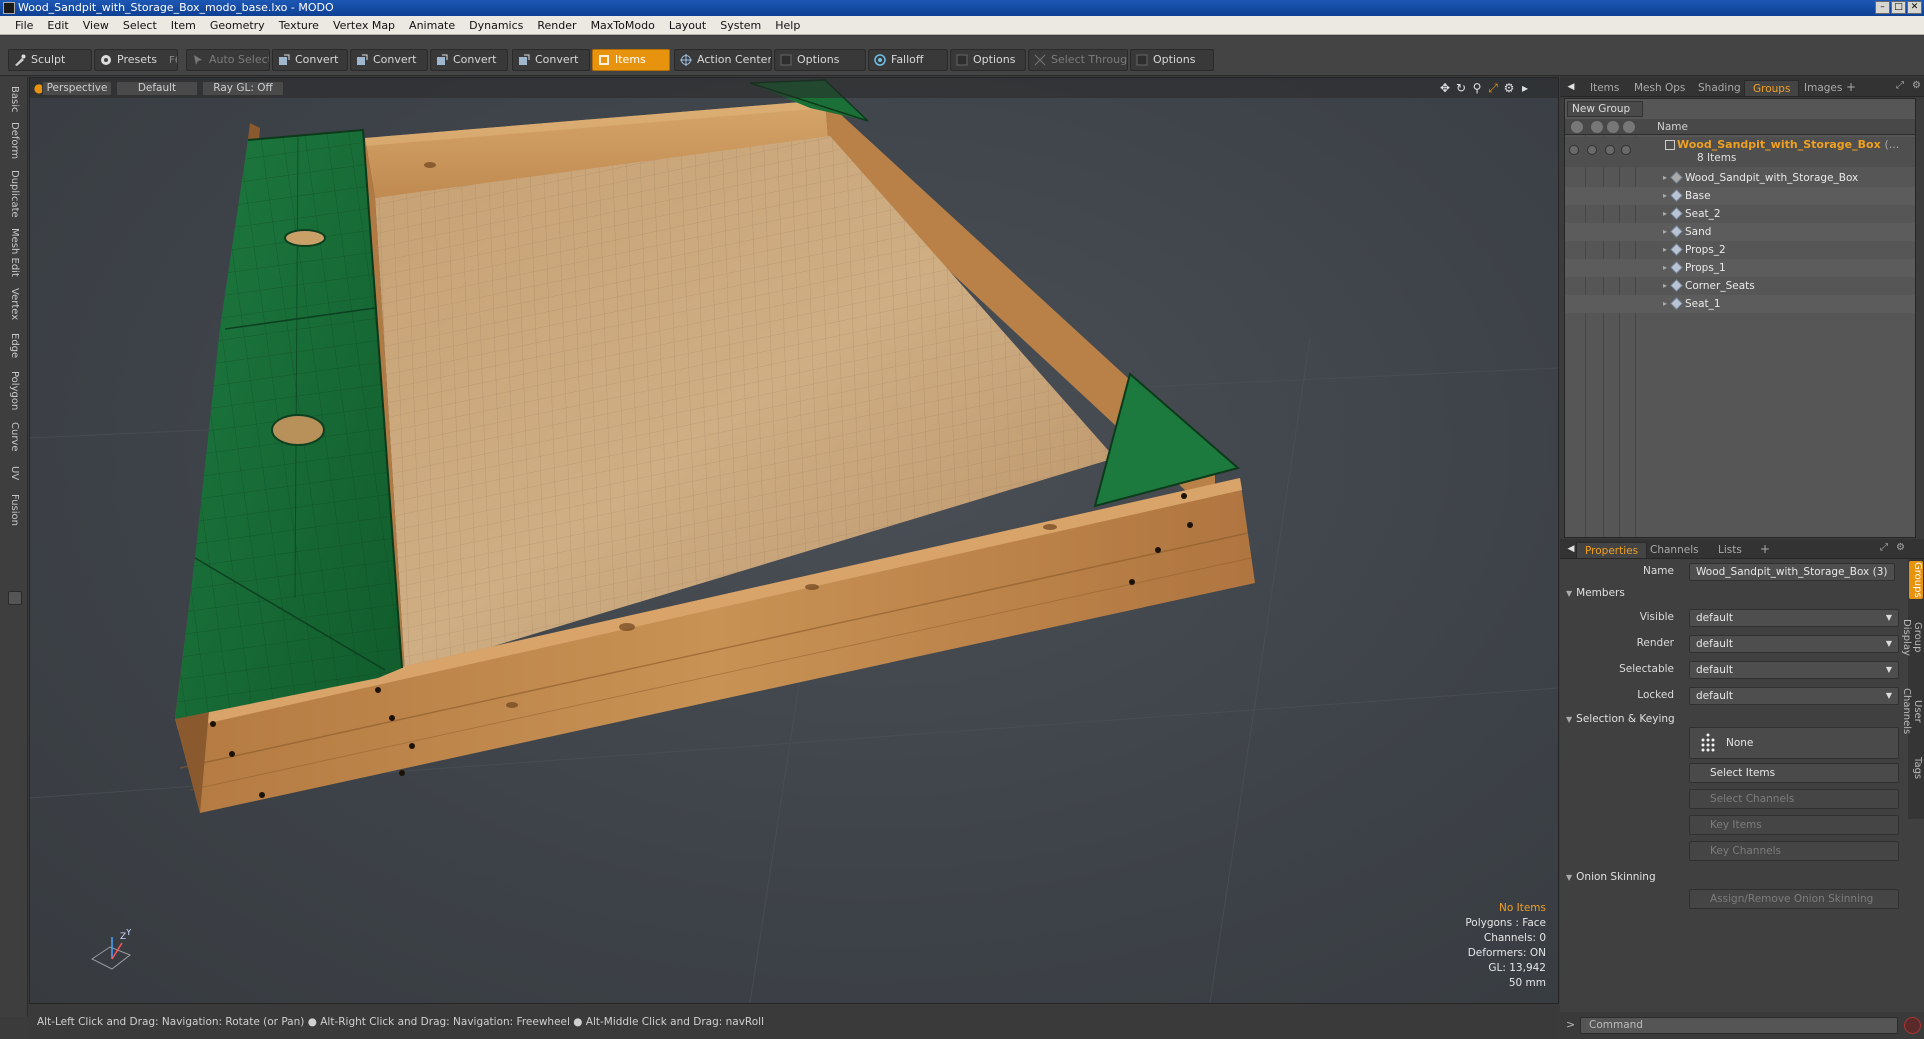  I want to click on menu-dynamics: Dynamics, so click(496, 25).